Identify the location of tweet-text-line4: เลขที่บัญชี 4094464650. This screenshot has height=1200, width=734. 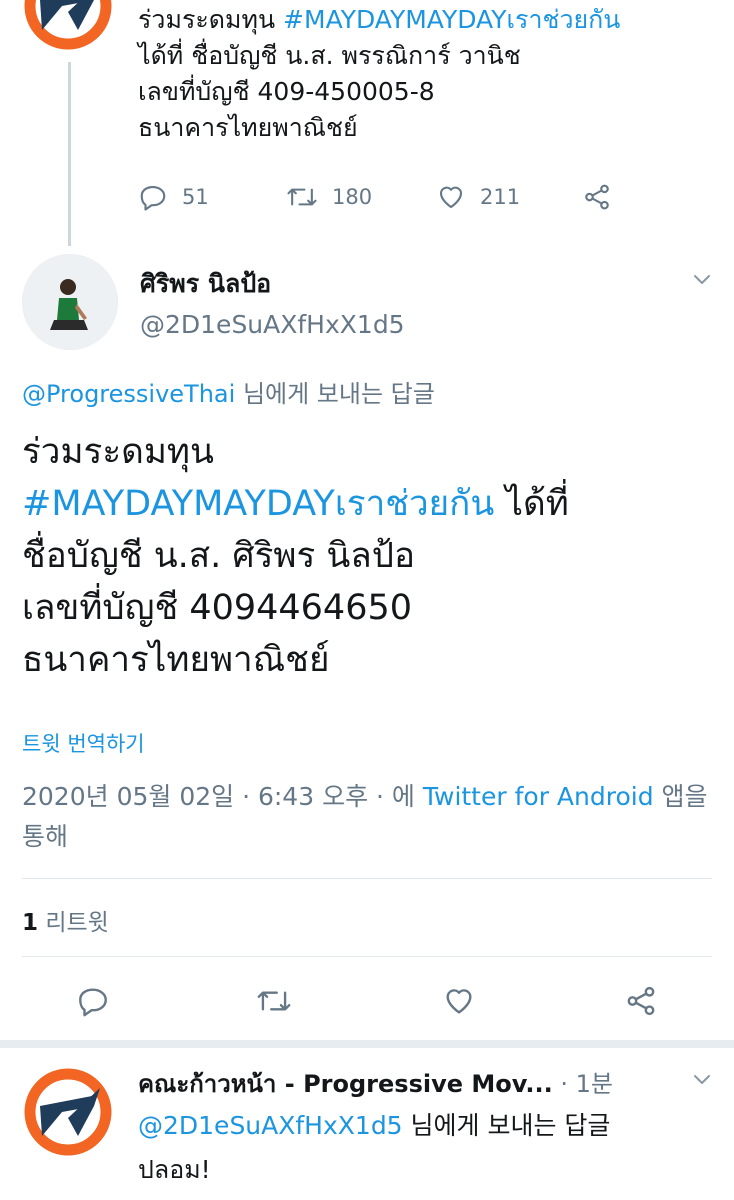
(217, 608).